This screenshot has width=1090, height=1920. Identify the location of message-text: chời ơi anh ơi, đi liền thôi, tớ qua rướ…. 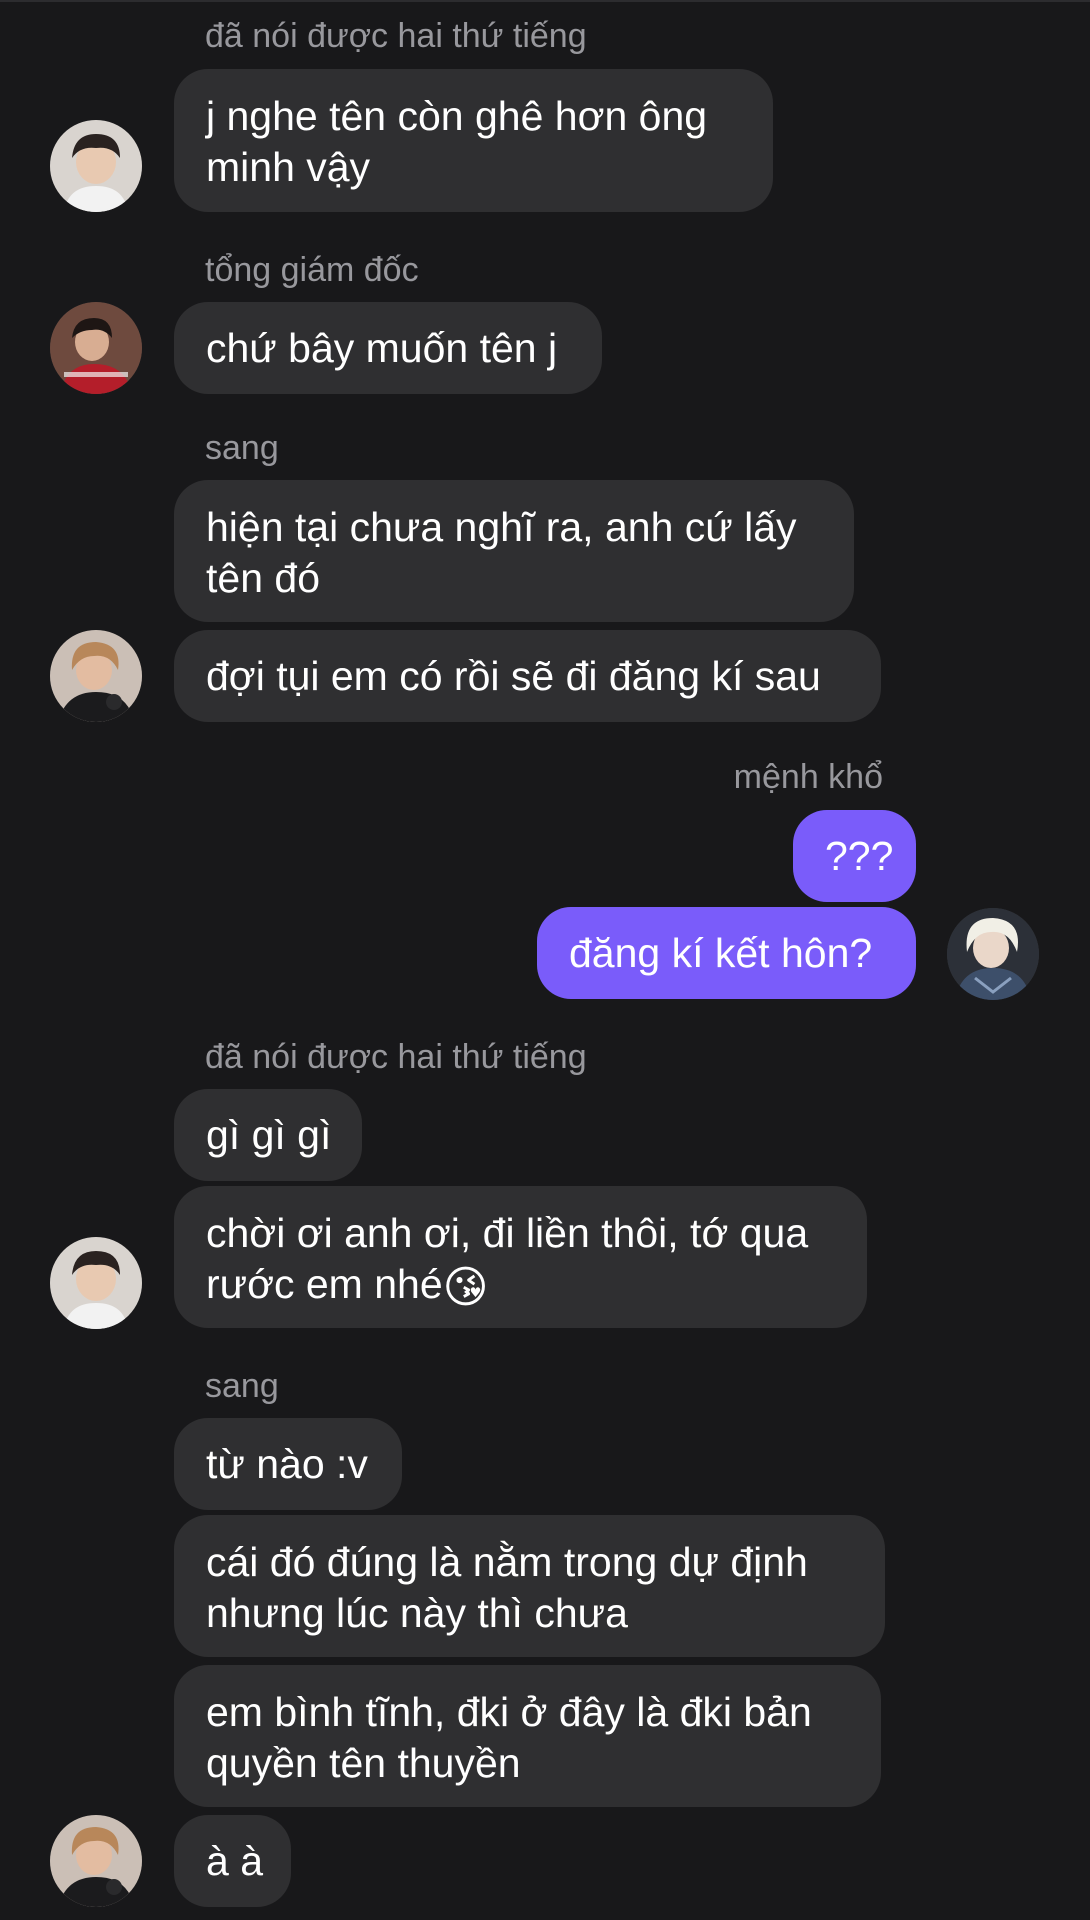
(507, 1258).